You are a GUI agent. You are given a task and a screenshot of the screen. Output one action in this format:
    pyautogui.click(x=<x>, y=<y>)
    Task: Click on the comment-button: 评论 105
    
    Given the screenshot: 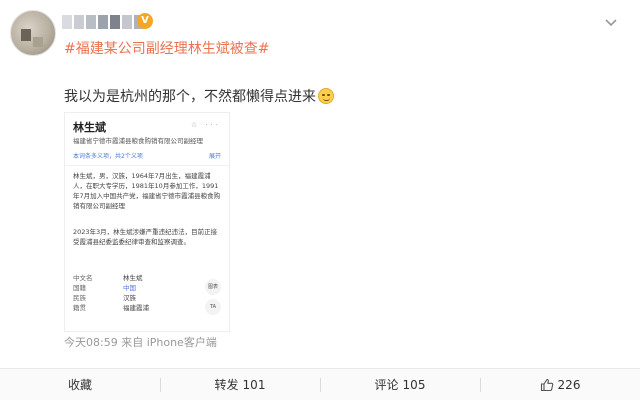 What is the action you would take?
    pyautogui.click(x=400, y=384)
    